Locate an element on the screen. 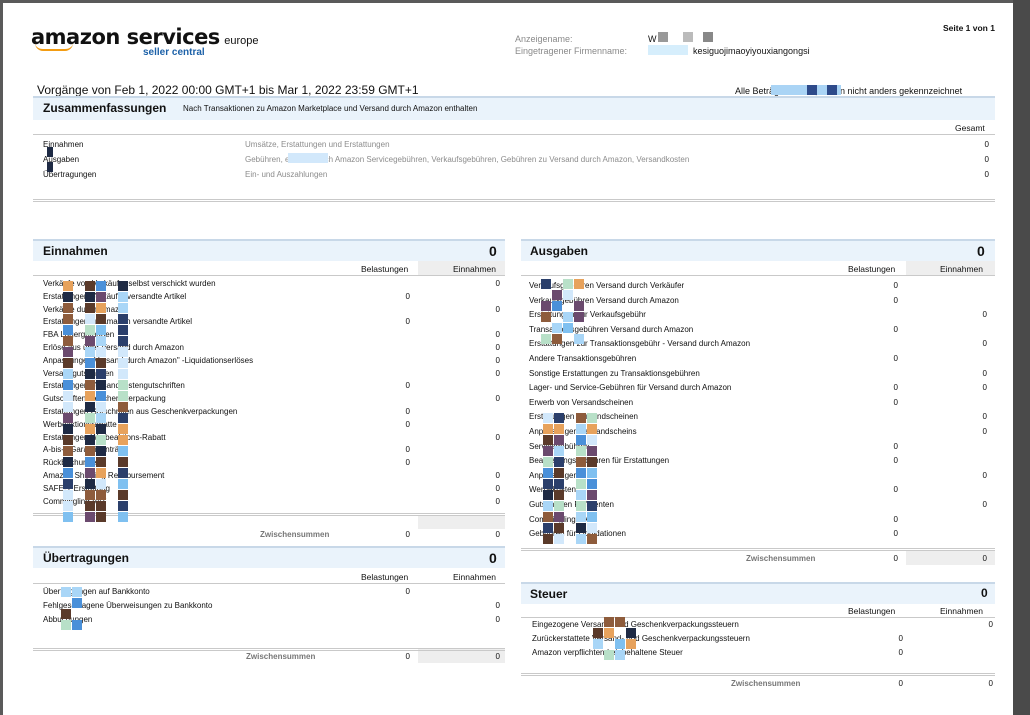 This screenshot has width=1030, height=715. tax-subtotal-income: 0 is located at coordinates (990, 683).